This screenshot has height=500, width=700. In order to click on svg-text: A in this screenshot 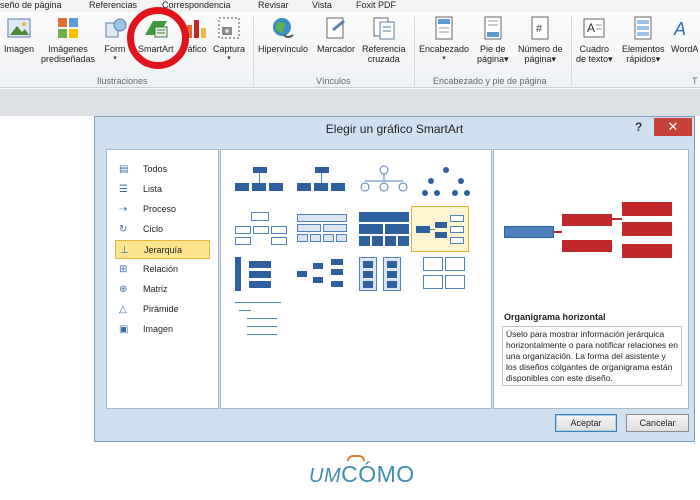, I will do `click(679, 29)`.